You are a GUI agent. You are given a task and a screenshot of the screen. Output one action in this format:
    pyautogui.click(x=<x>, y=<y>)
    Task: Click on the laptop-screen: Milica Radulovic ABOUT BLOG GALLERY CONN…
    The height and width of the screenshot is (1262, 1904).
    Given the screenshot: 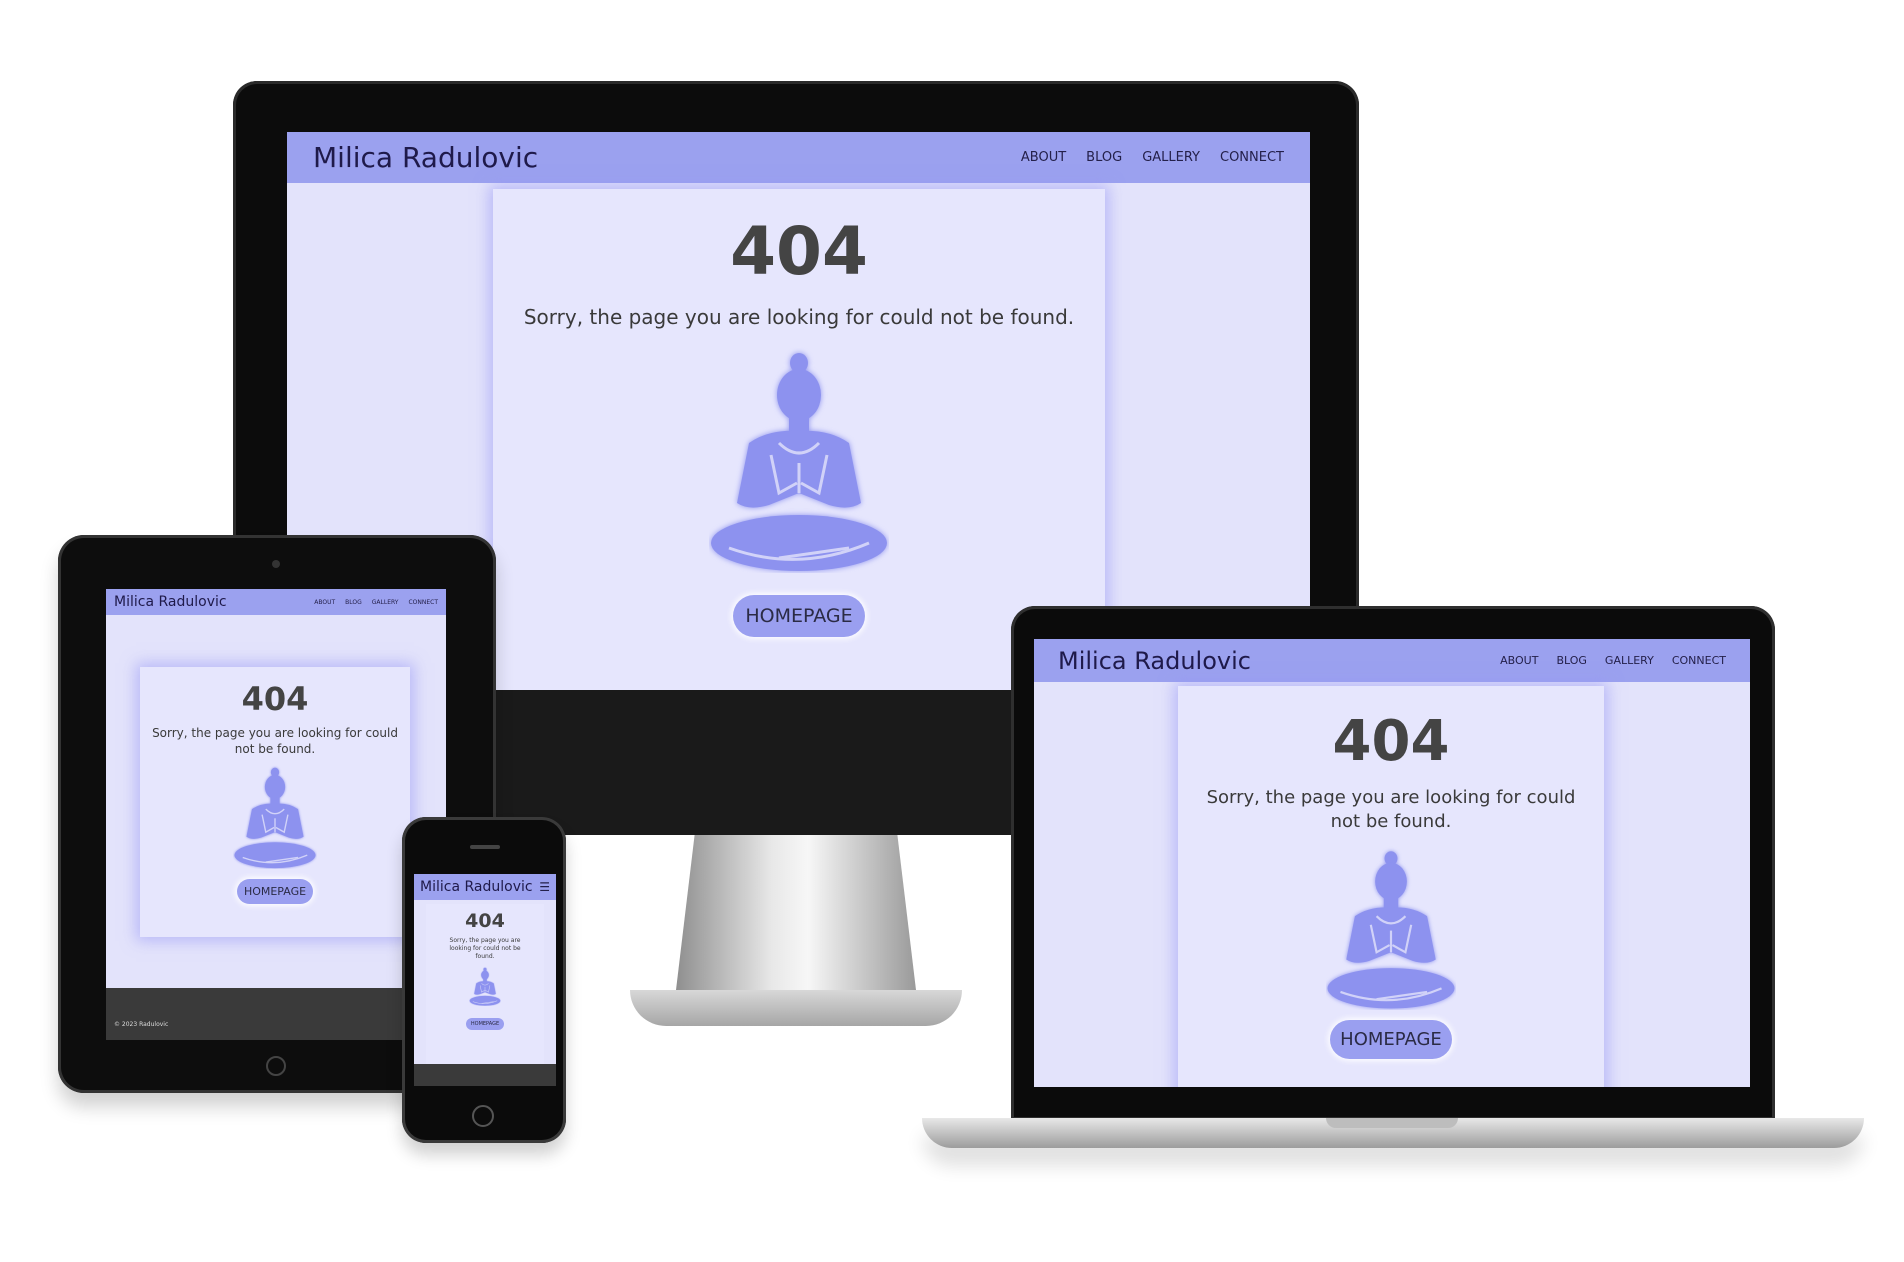 What is the action you would take?
    pyautogui.click(x=1392, y=863)
    